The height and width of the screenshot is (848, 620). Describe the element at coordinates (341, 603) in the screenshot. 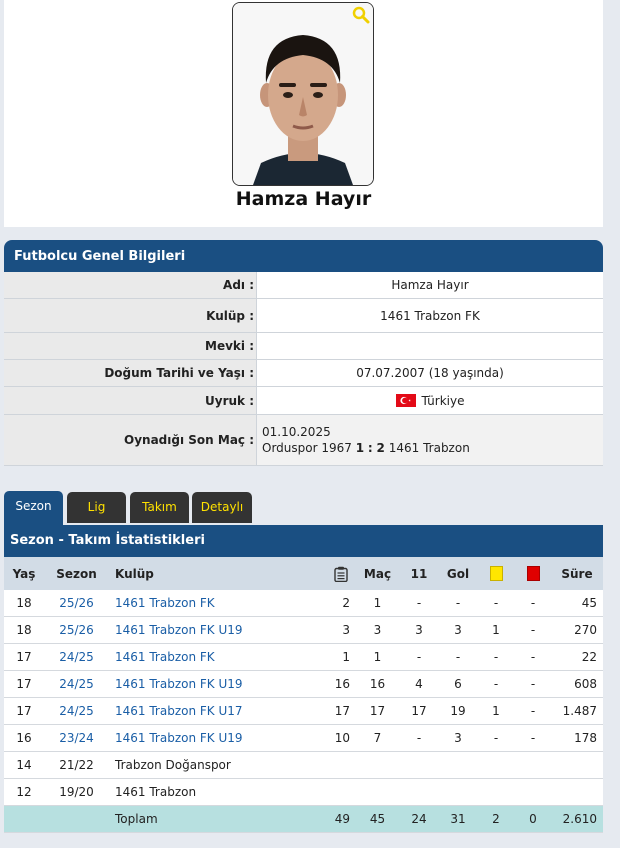

I see `table-cell: 2` at that location.